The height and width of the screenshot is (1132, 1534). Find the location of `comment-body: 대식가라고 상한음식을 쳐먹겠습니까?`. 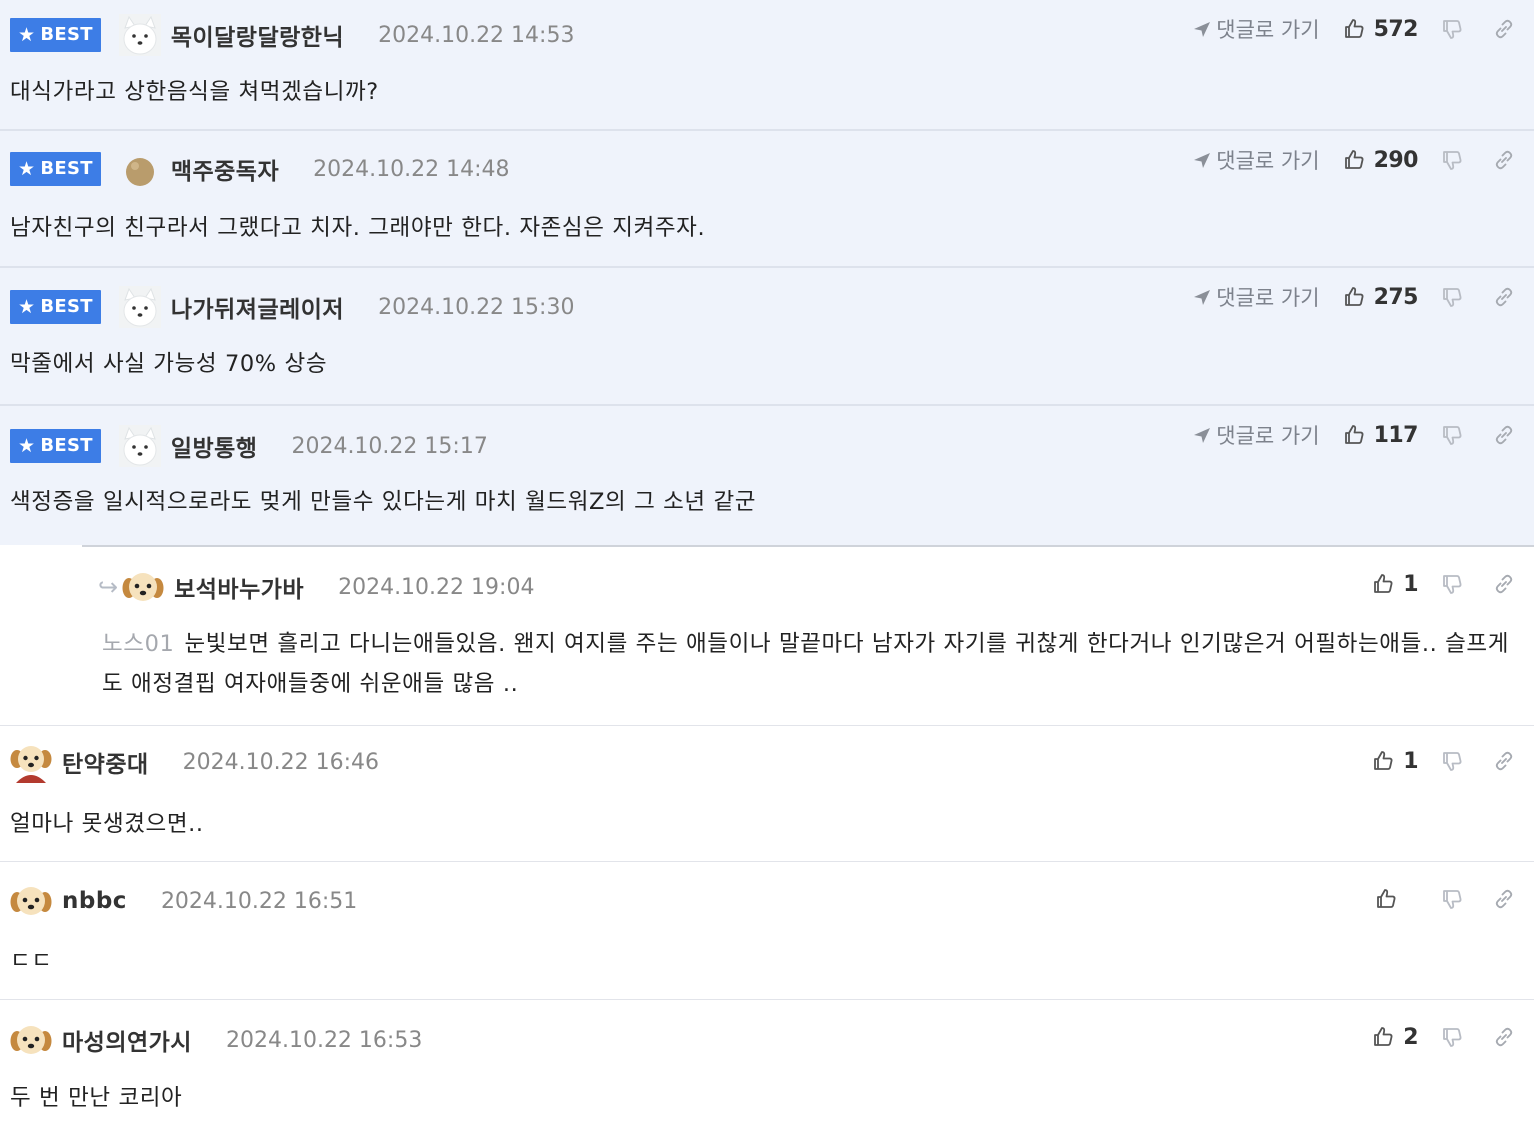

comment-body: 대식가라고 상한음식을 쳐먹겠습니까? is located at coordinates (194, 92).